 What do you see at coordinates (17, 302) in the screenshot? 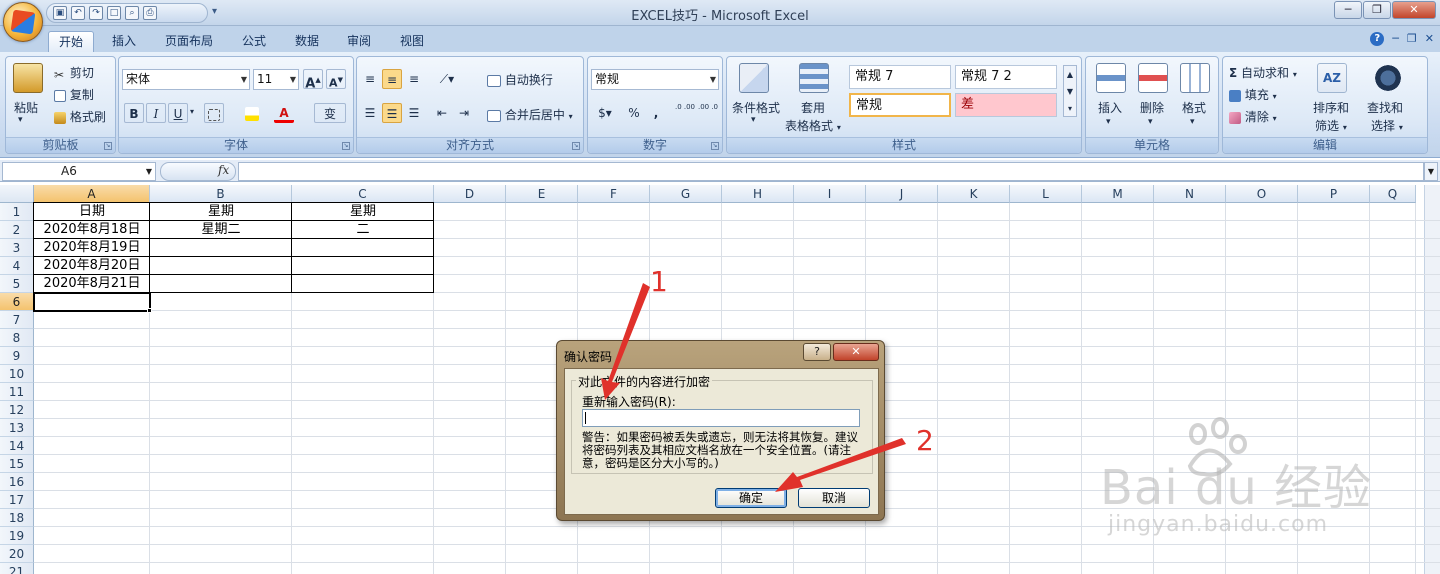
I see `row-header-6: 6` at bounding box center [17, 302].